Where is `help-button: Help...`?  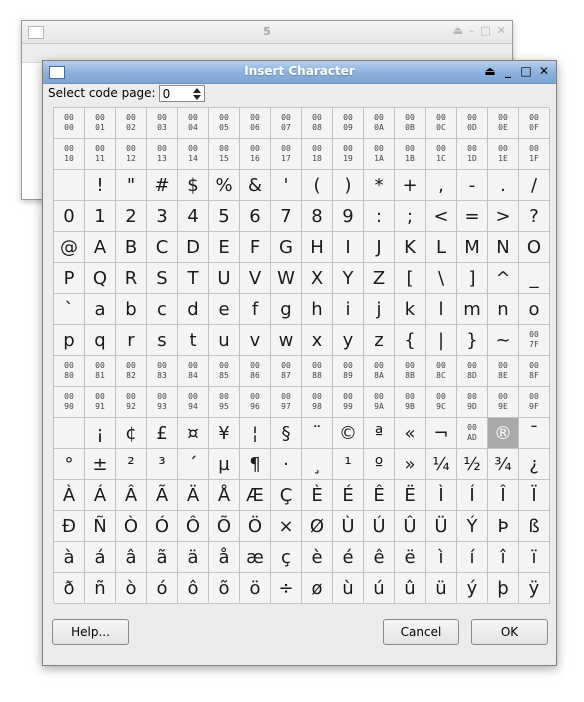 help-button: Help... is located at coordinates (90, 632).